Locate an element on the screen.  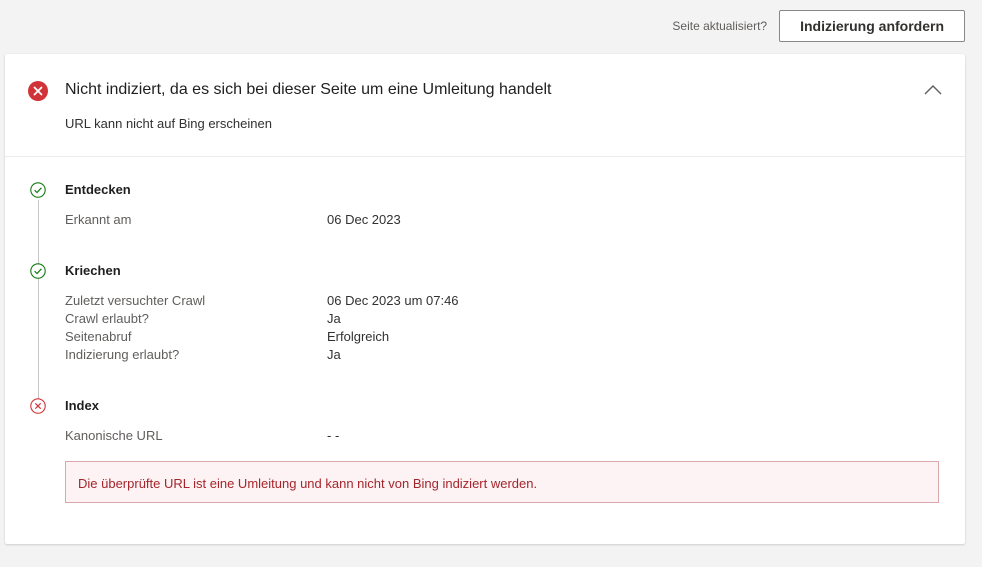
detail-row: Indizierung erlaubt? Ja is located at coordinates (203, 355).